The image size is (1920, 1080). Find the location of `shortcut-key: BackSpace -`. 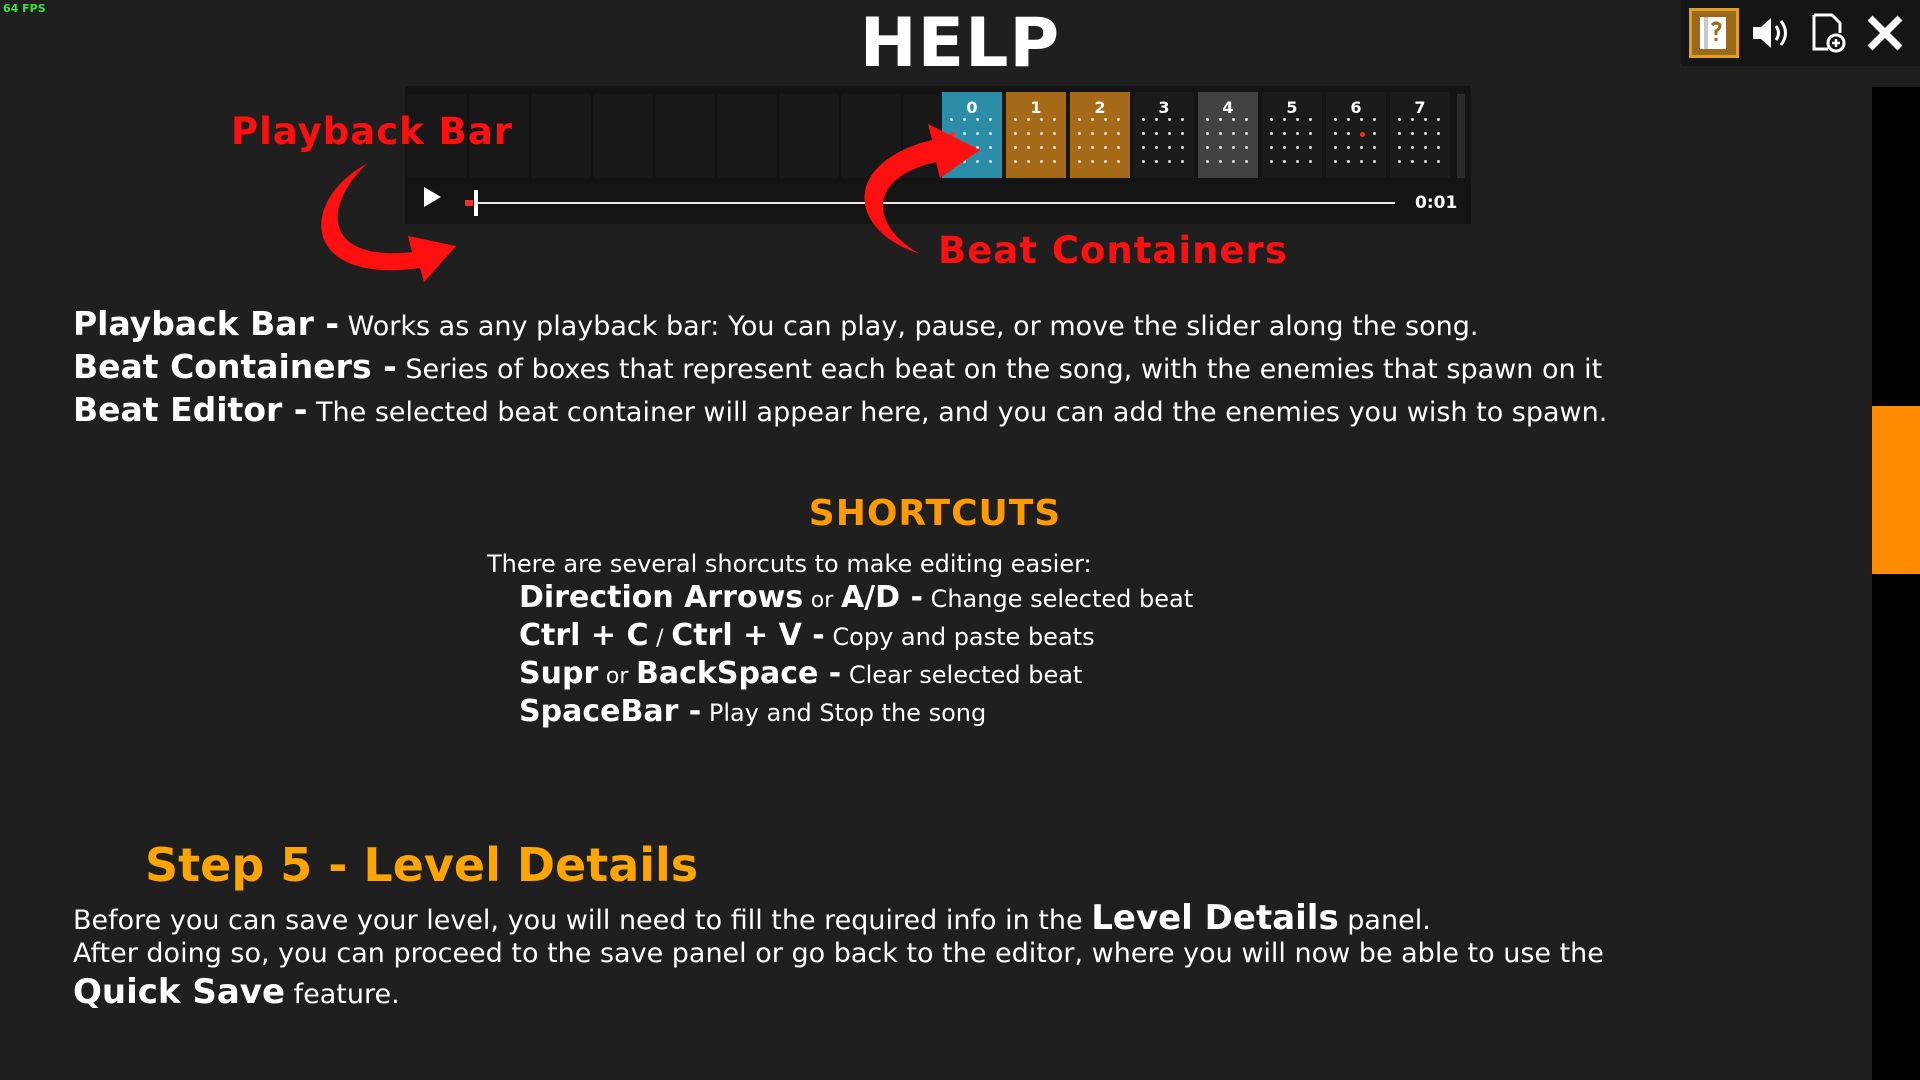

shortcut-key: BackSpace - is located at coordinates (739, 673).